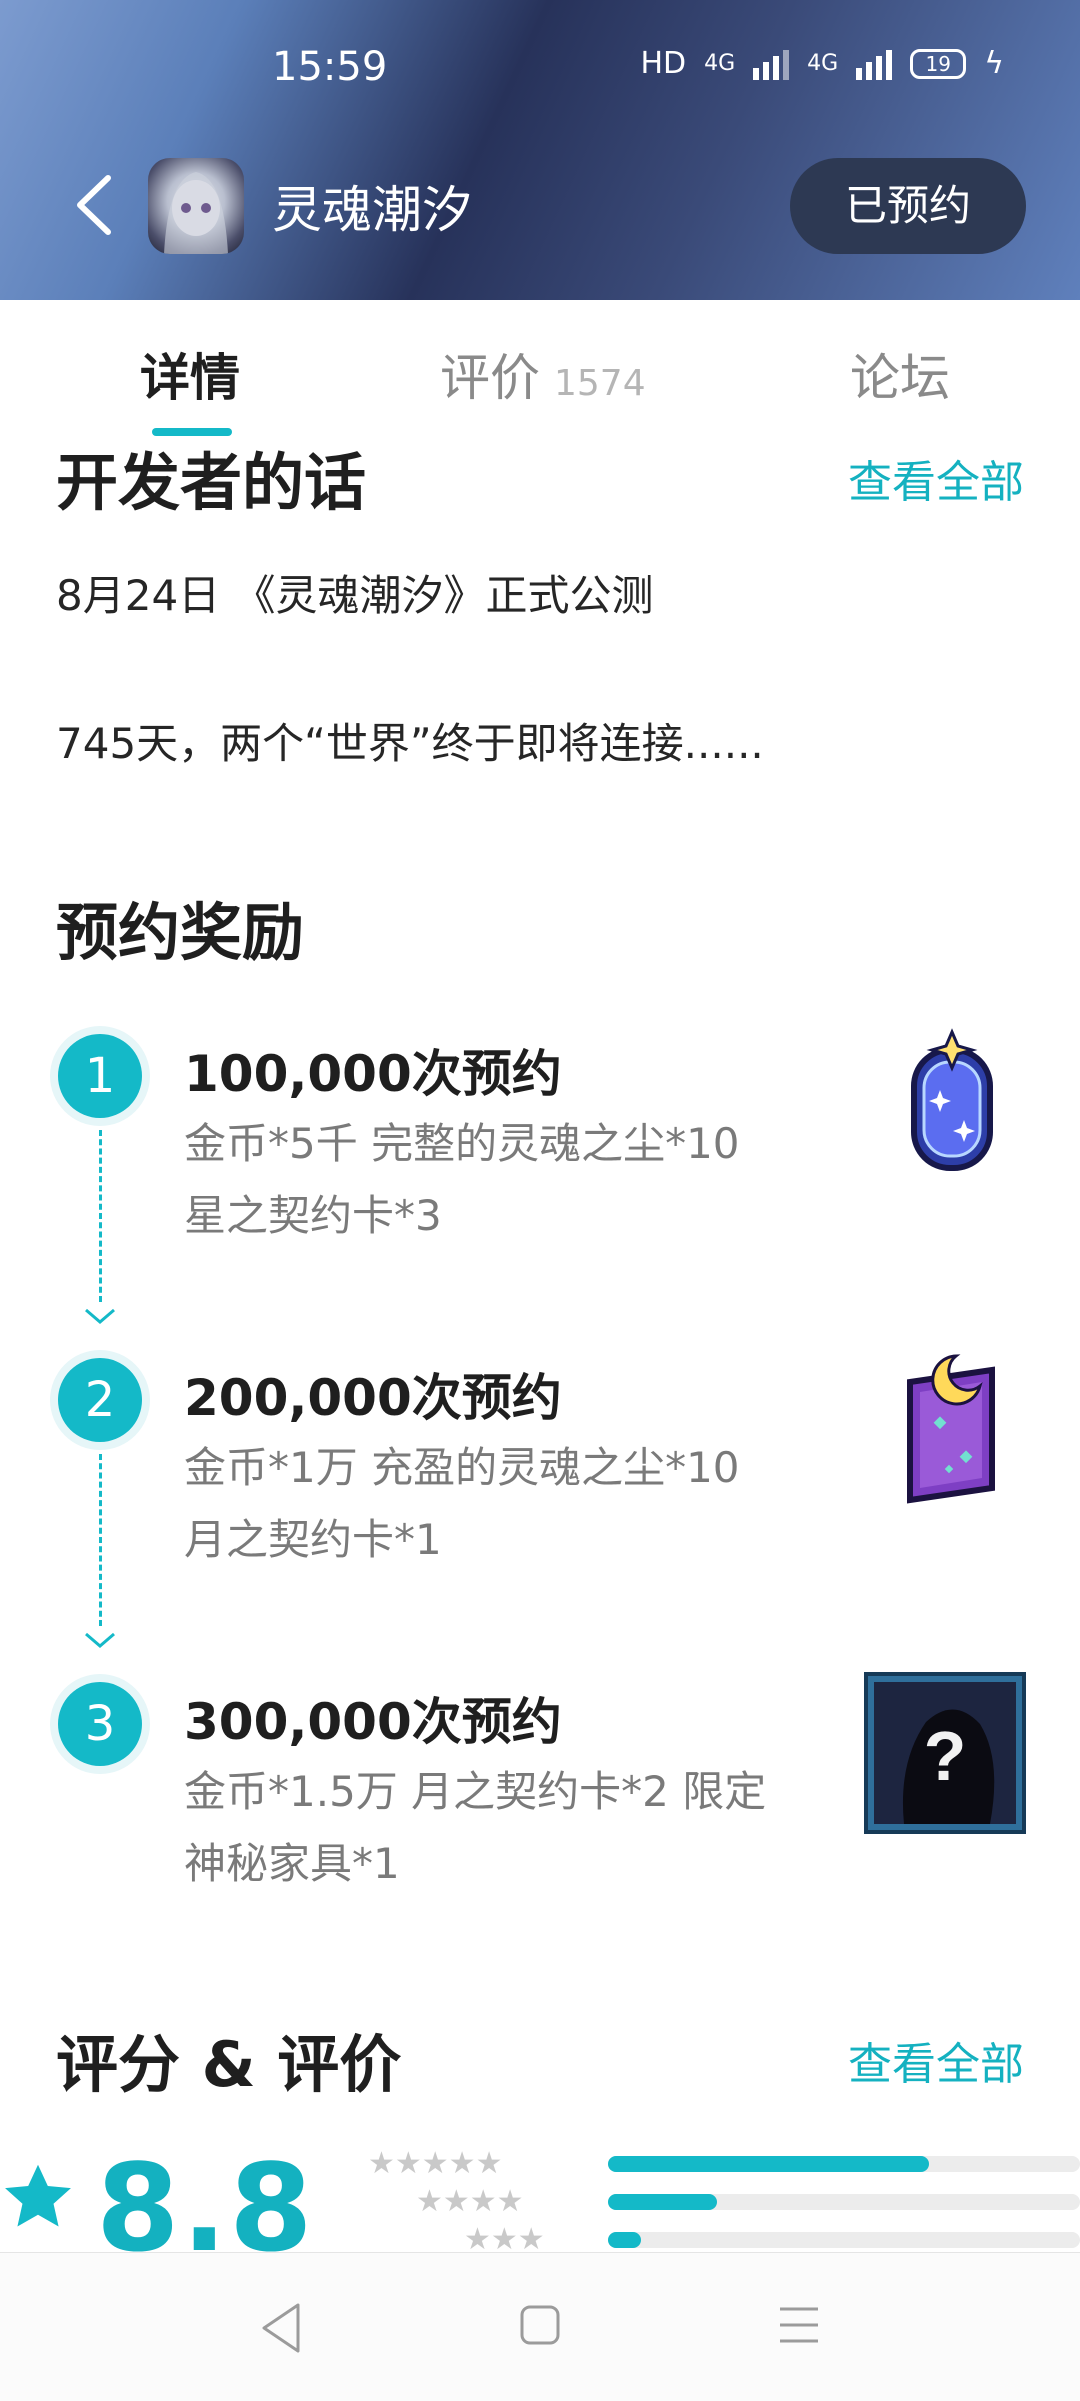 The image size is (1080, 2401). What do you see at coordinates (100, 1076) in the screenshot?
I see `reward-step-1-badge: 1` at bounding box center [100, 1076].